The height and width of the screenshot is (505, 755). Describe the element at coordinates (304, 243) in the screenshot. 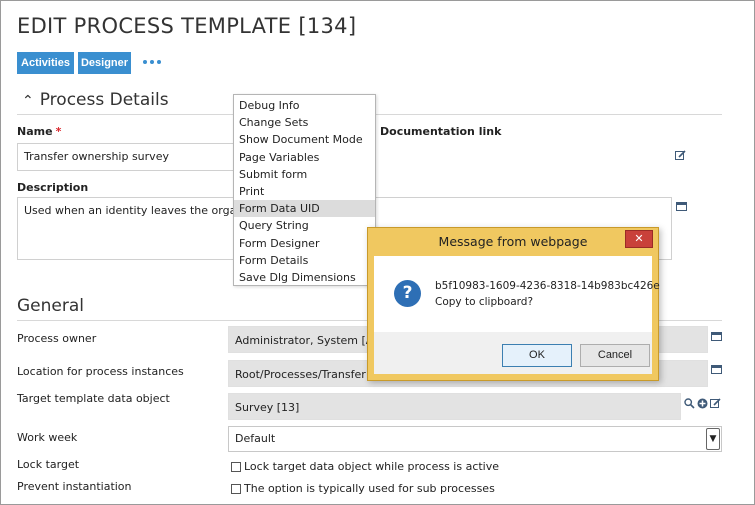

I see `menu-item-form-designer: Form Designer` at that location.